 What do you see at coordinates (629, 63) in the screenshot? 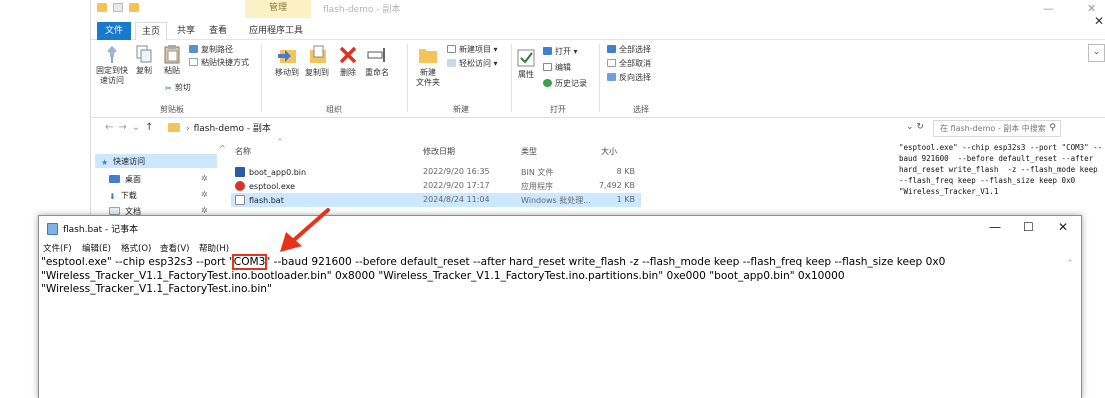
I see `select-none-button: 全部取消` at bounding box center [629, 63].